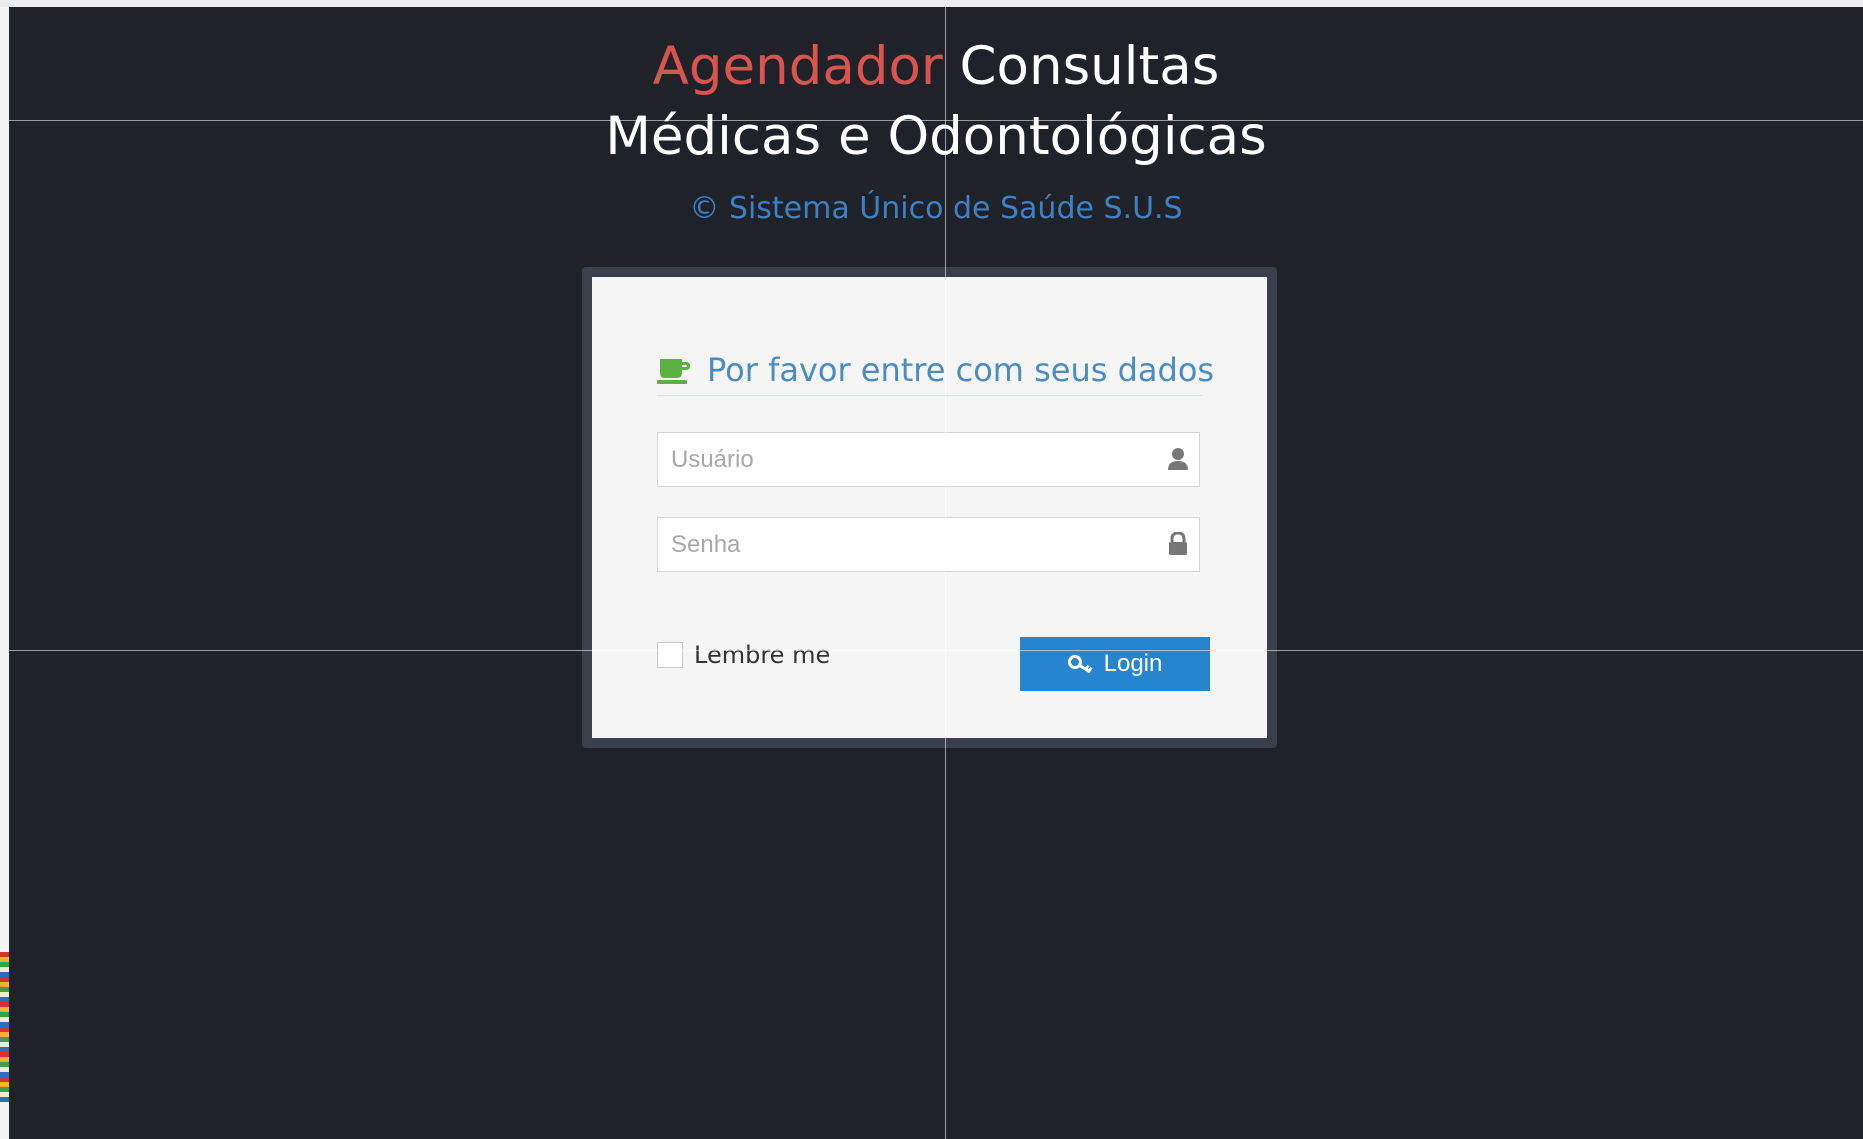  I want to click on app-title-line2: Médicas e Odontológicas, so click(936, 136).